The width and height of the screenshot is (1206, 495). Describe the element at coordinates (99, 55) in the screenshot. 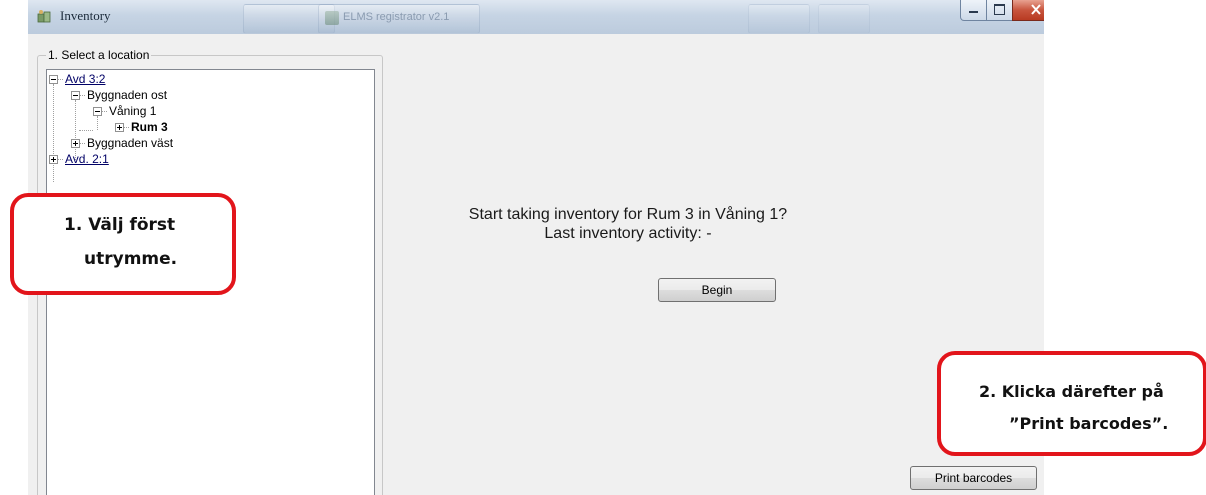

I see `location-groupbox-legend: 1. Select a location` at that location.